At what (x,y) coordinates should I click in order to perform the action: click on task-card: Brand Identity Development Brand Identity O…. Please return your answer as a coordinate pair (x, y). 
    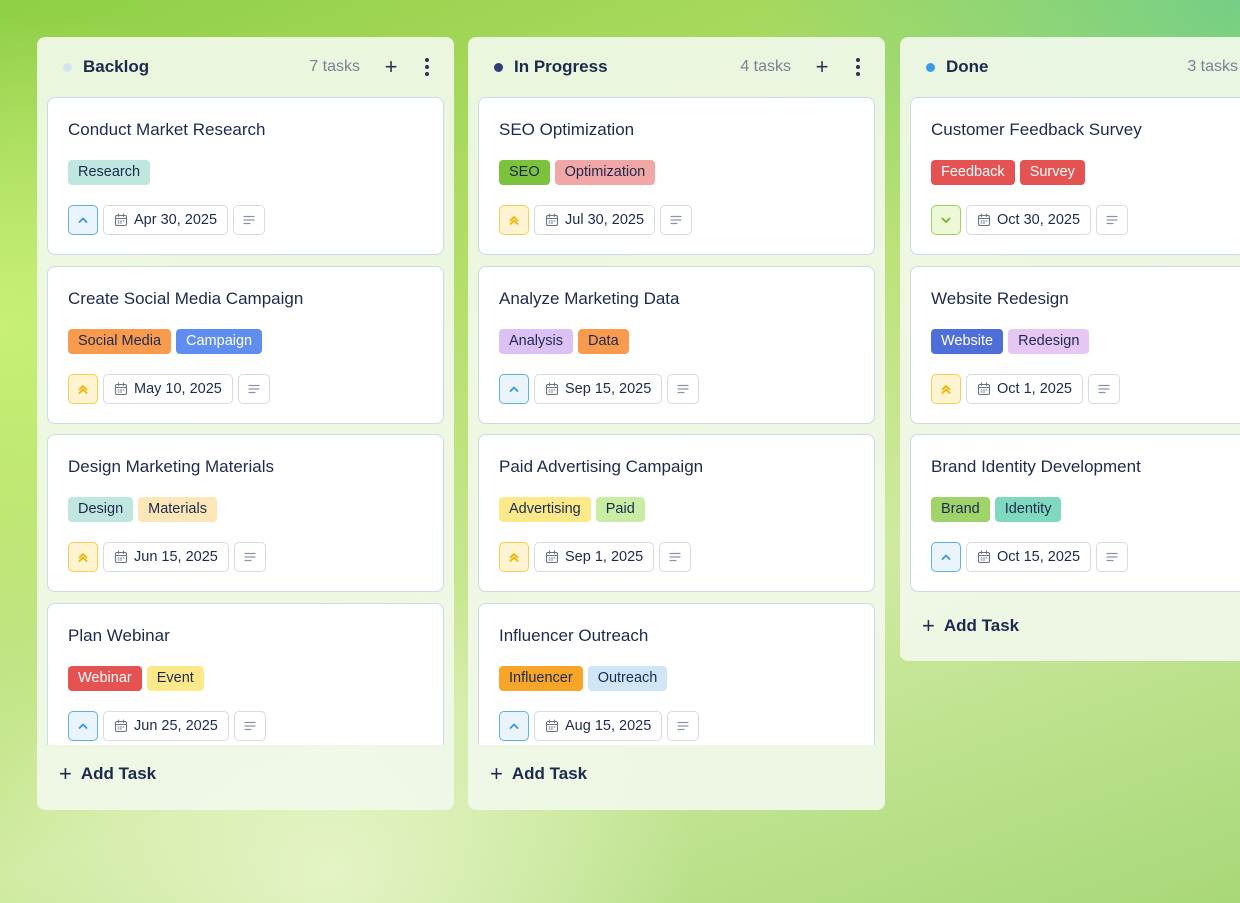
    Looking at the image, I should click on (1075, 513).